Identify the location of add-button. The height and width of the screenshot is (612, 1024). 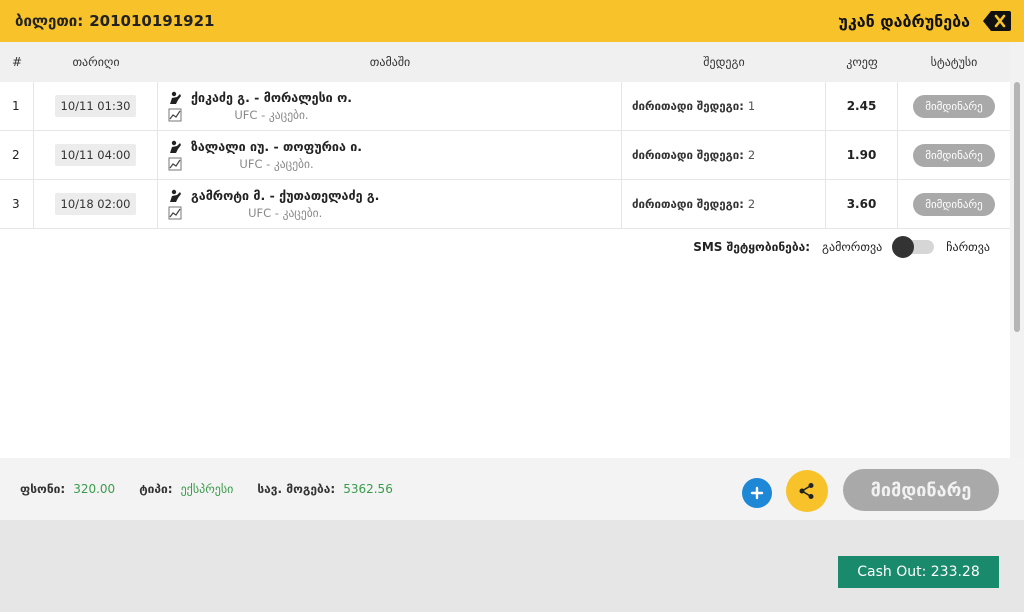
(757, 493).